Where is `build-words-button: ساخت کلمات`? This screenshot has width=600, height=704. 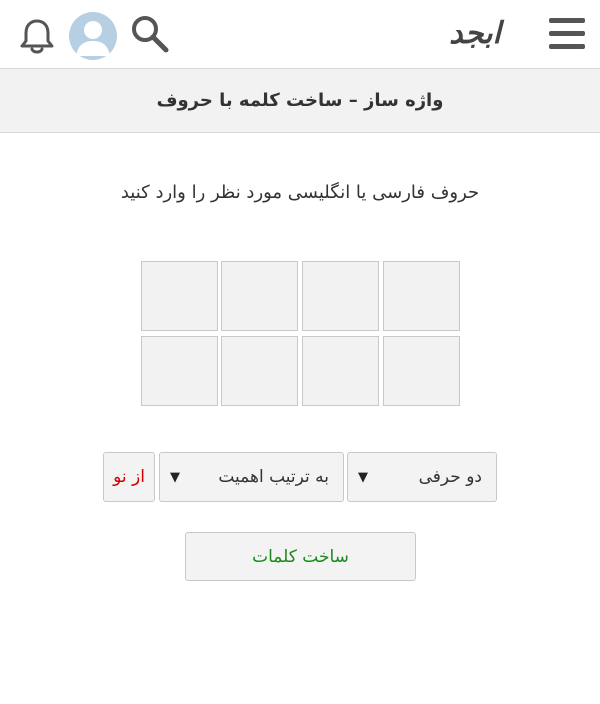 build-words-button: ساخت کلمات is located at coordinates (300, 556).